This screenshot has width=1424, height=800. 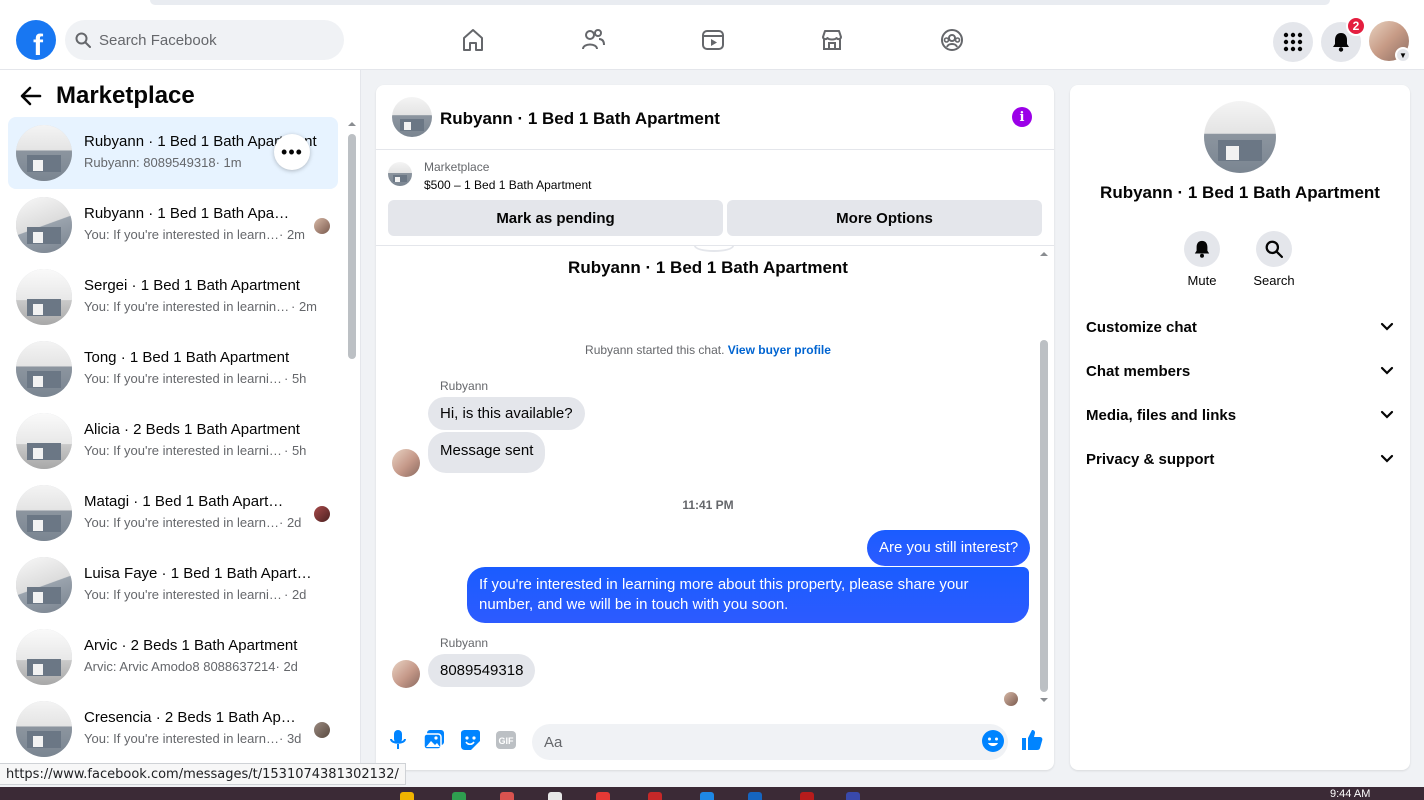 I want to click on thread-scrollbar, so click(x=1044, y=476).